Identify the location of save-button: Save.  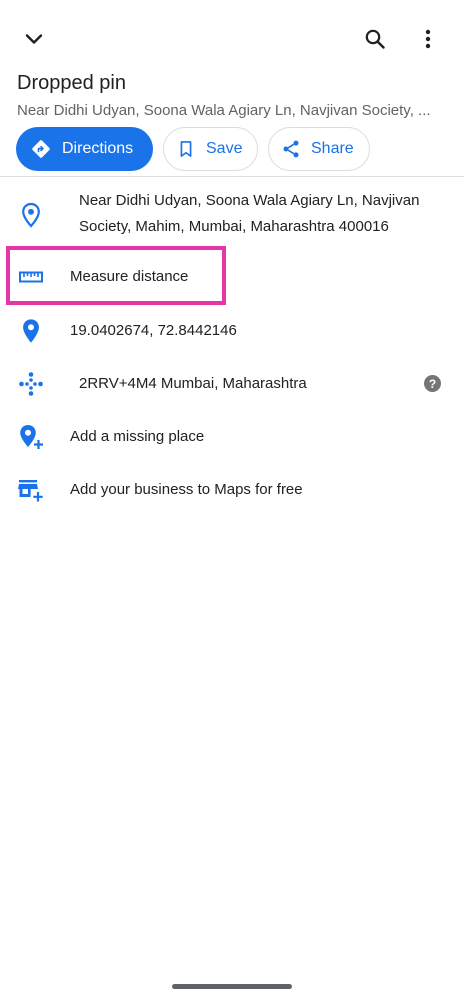
(210, 149).